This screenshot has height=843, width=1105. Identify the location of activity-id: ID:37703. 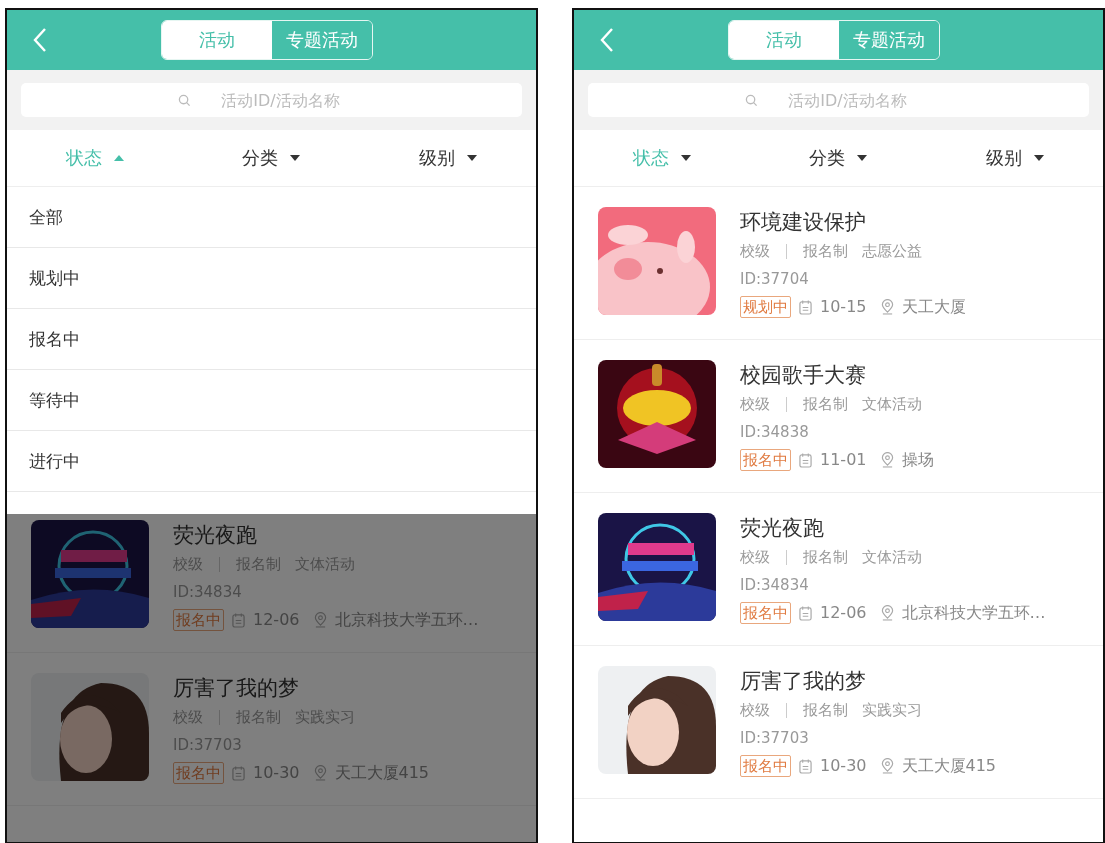
(775, 738).